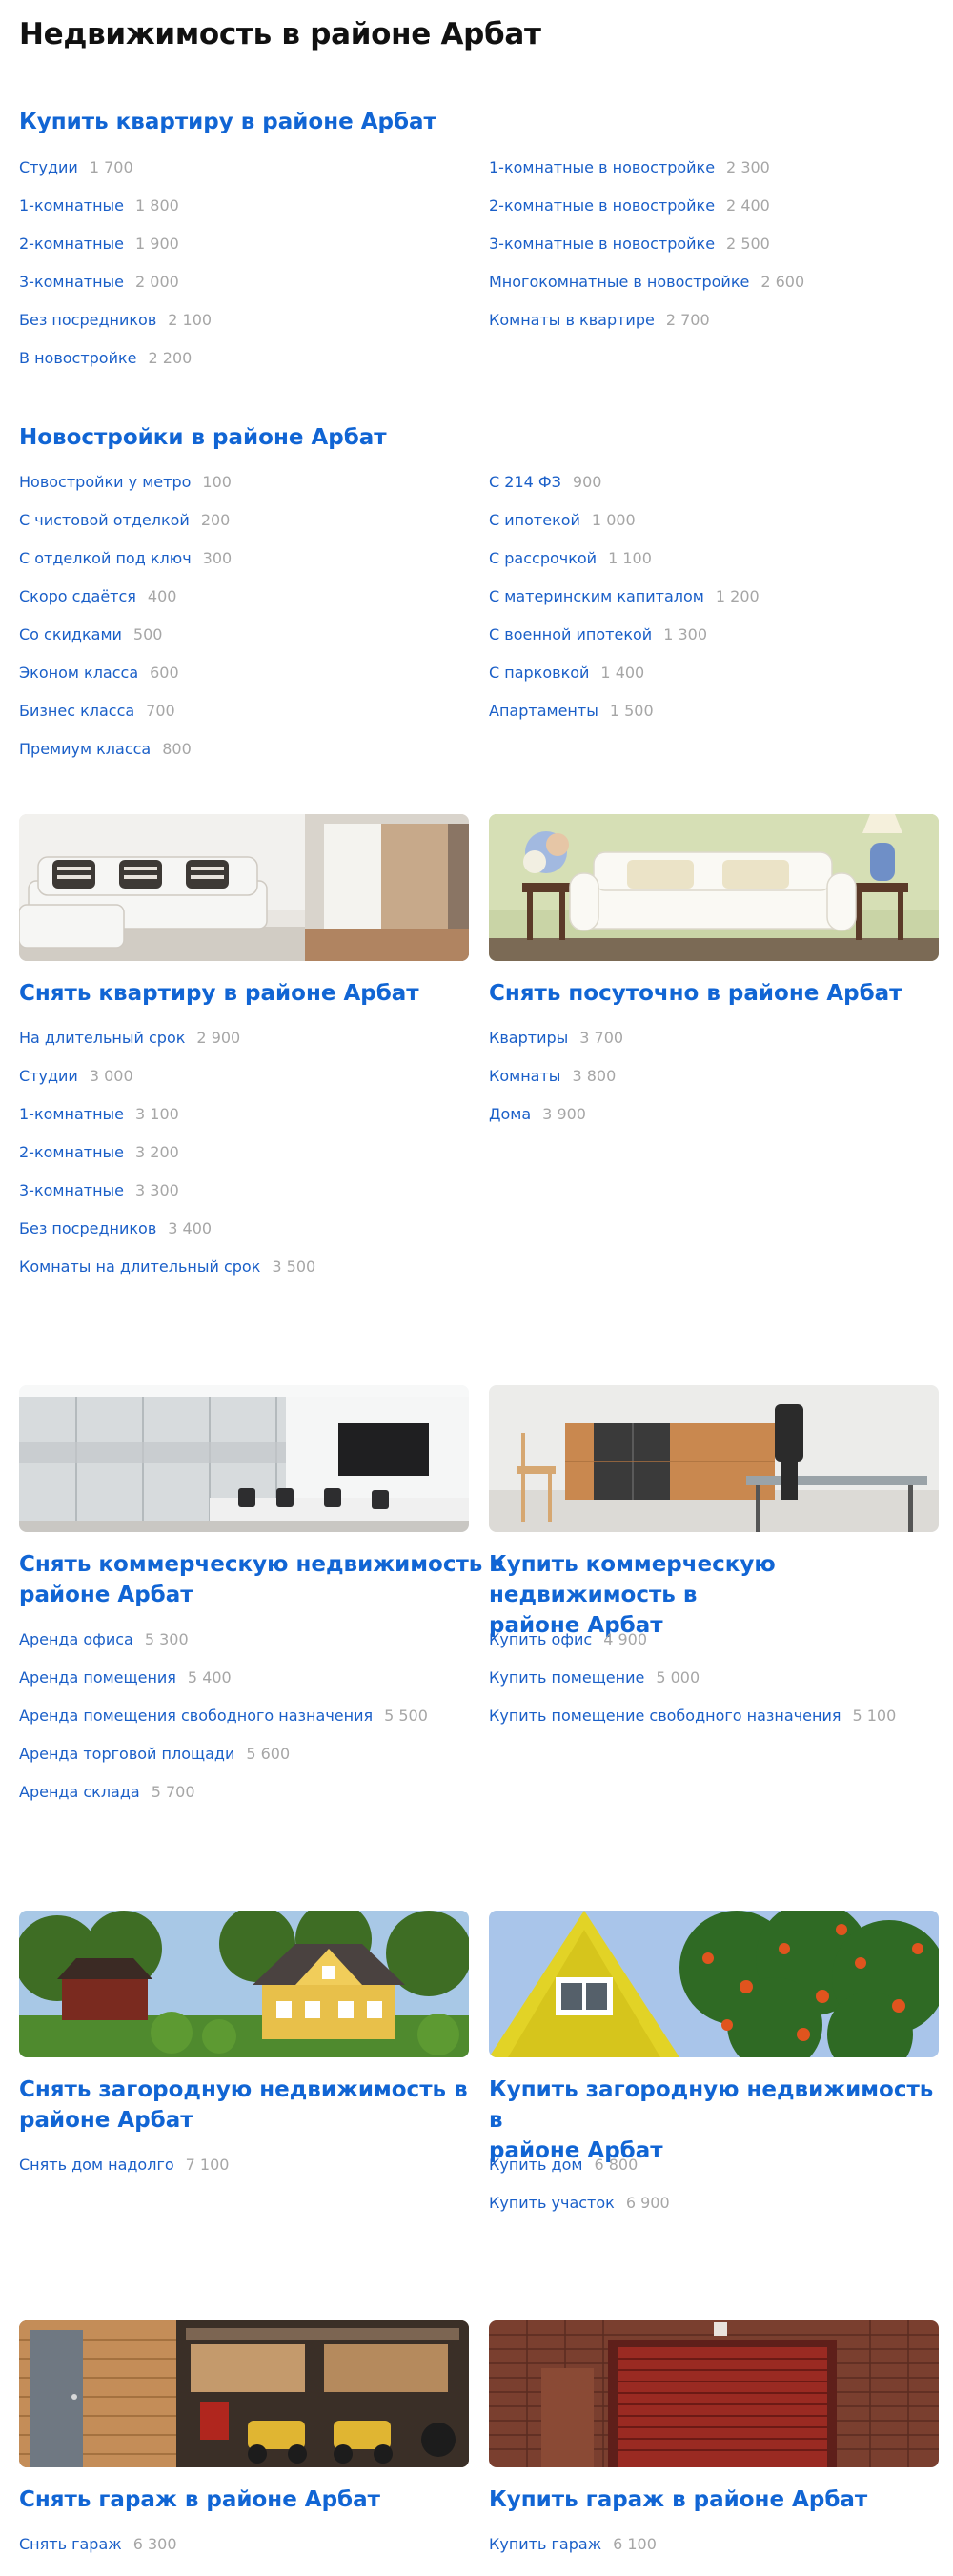 The width and height of the screenshot is (953, 2576). I want to click on link-label: Аренда помещения, so click(97, 1677).